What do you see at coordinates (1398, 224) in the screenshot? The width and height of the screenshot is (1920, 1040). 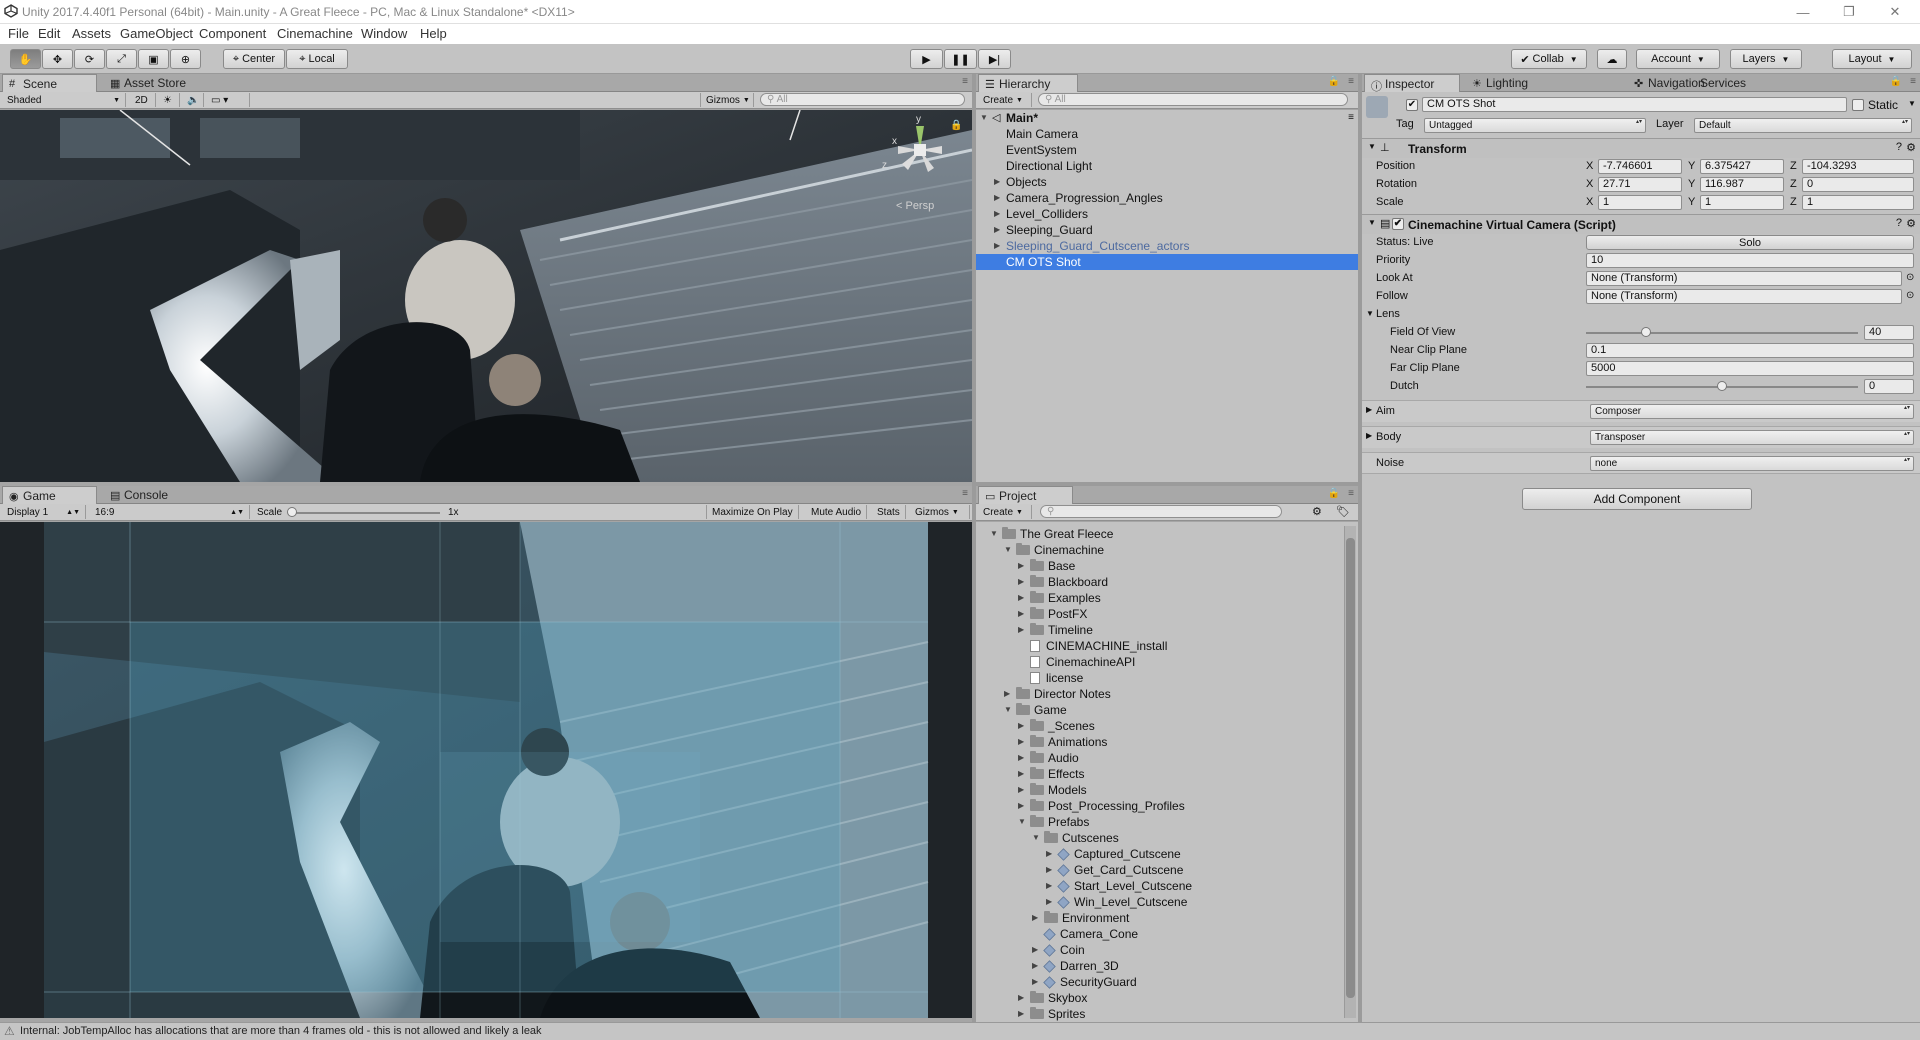 I see `component-enabled-checkbox: ✔` at bounding box center [1398, 224].